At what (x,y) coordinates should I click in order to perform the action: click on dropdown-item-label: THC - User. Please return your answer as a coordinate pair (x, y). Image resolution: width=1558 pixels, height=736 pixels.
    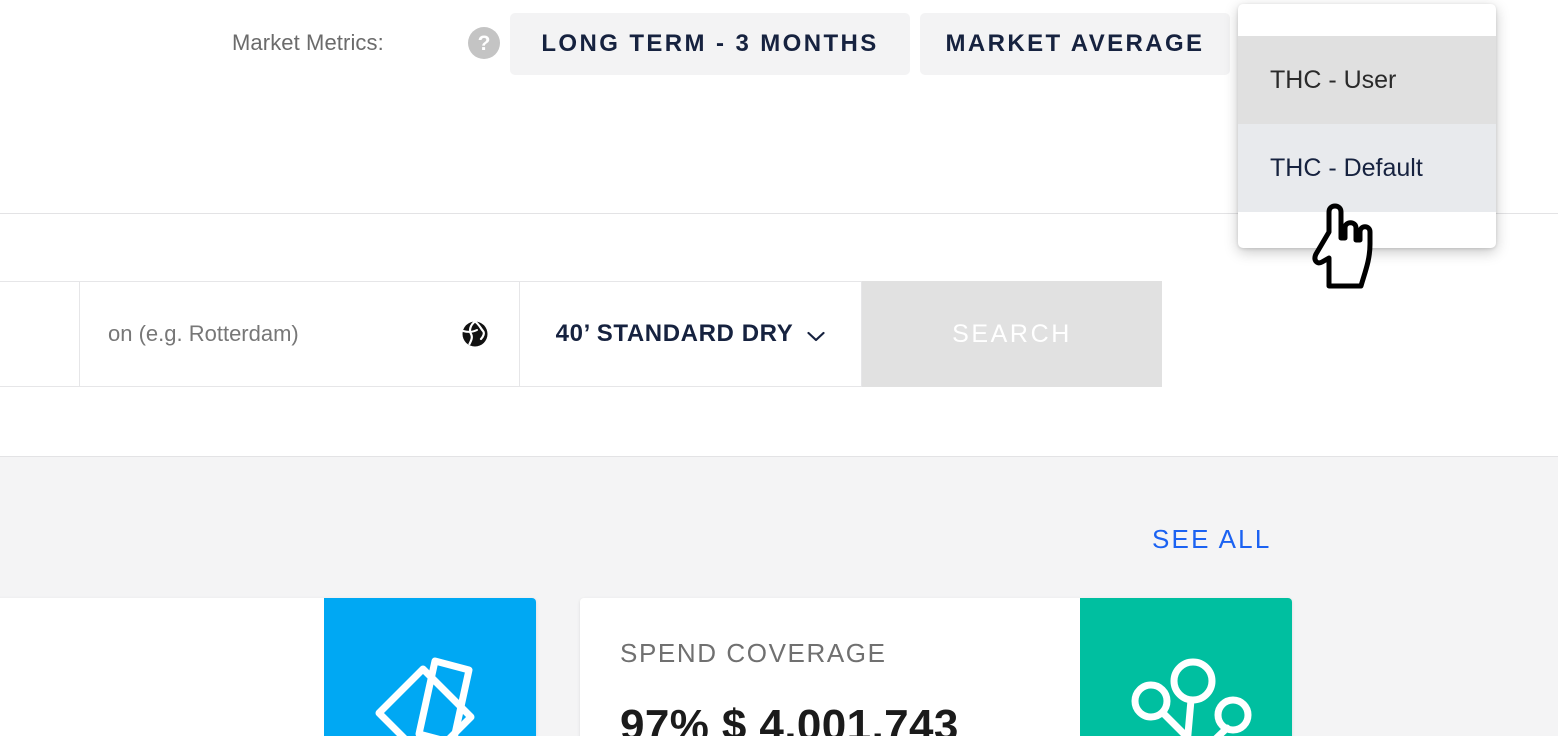
    Looking at the image, I should click on (1333, 79).